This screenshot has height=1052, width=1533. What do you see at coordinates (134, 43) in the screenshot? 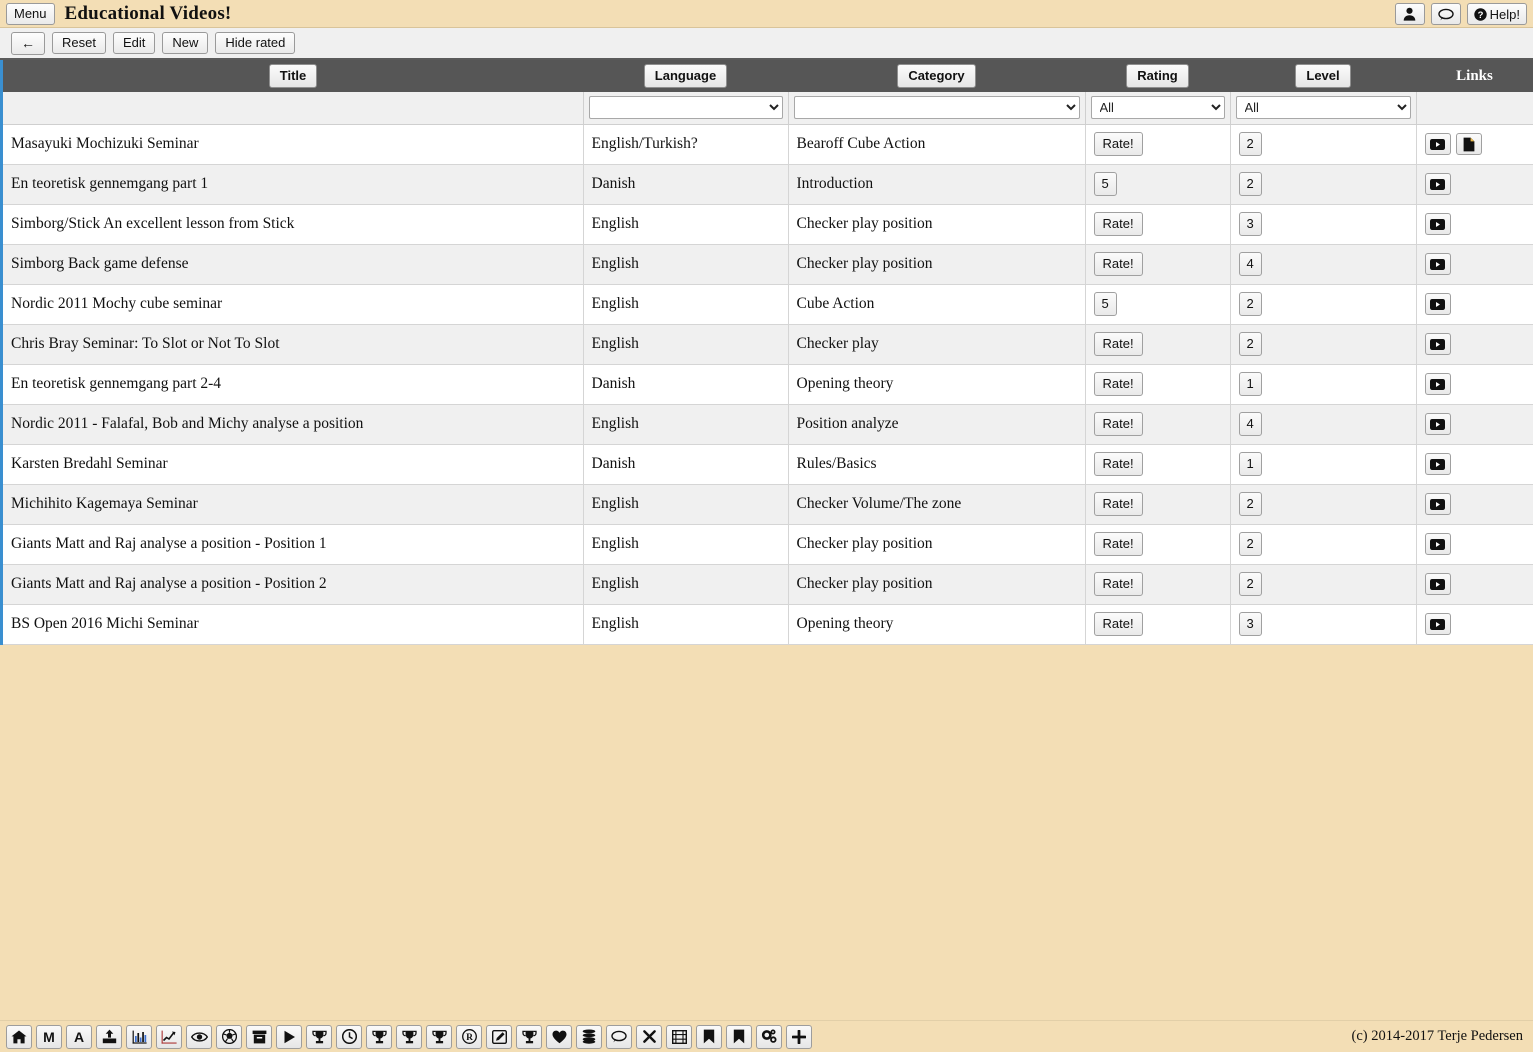
I see `edit-button: Edit` at bounding box center [134, 43].